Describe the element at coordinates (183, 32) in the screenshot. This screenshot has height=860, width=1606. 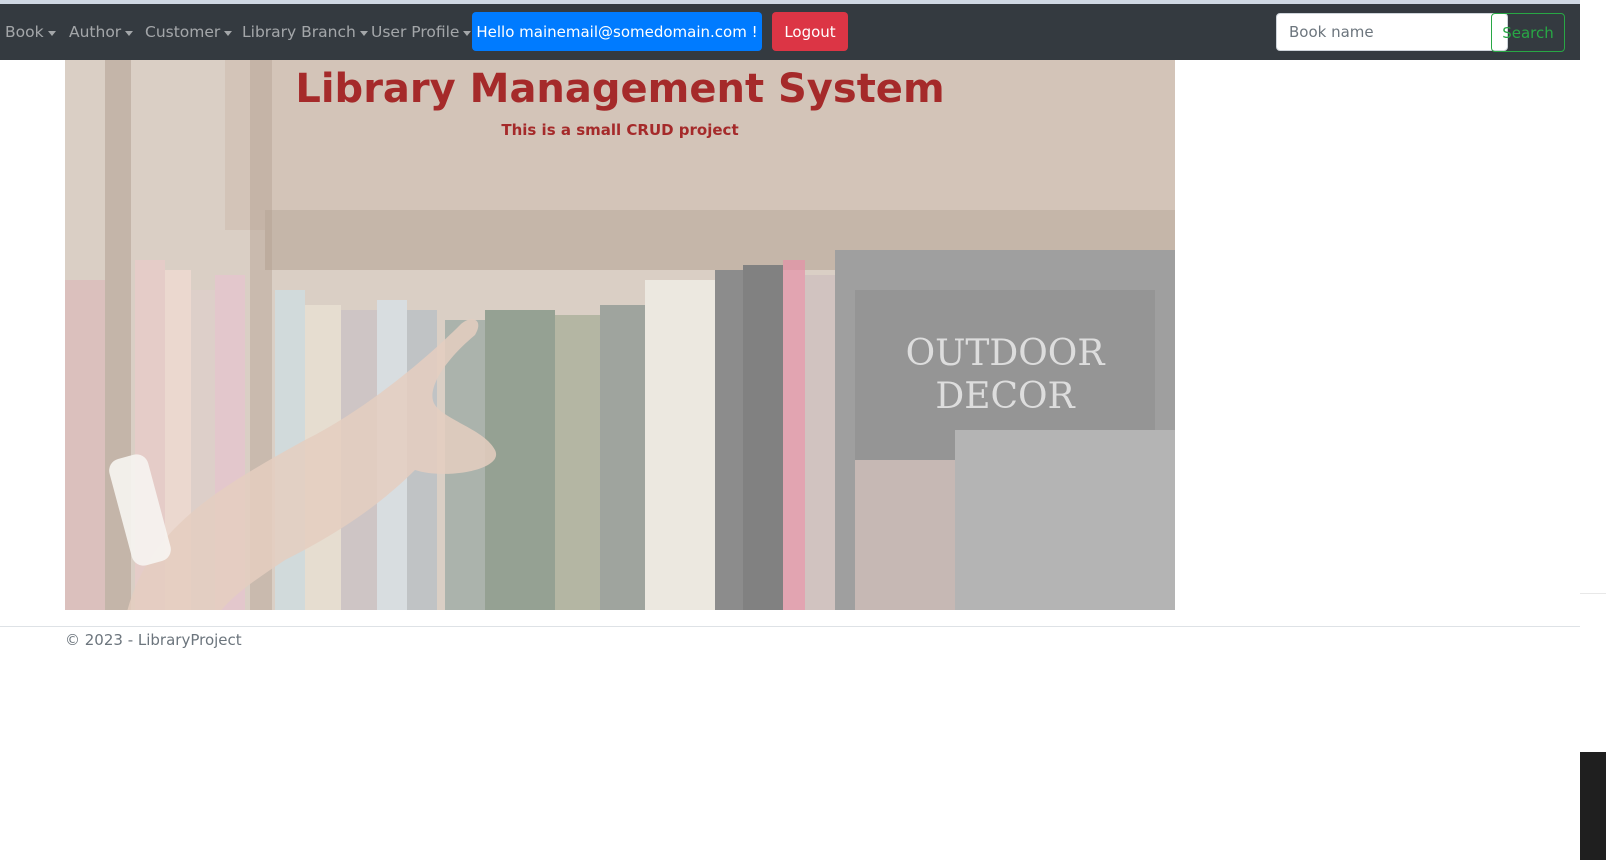
I see `nav-item-label: Customer` at that location.